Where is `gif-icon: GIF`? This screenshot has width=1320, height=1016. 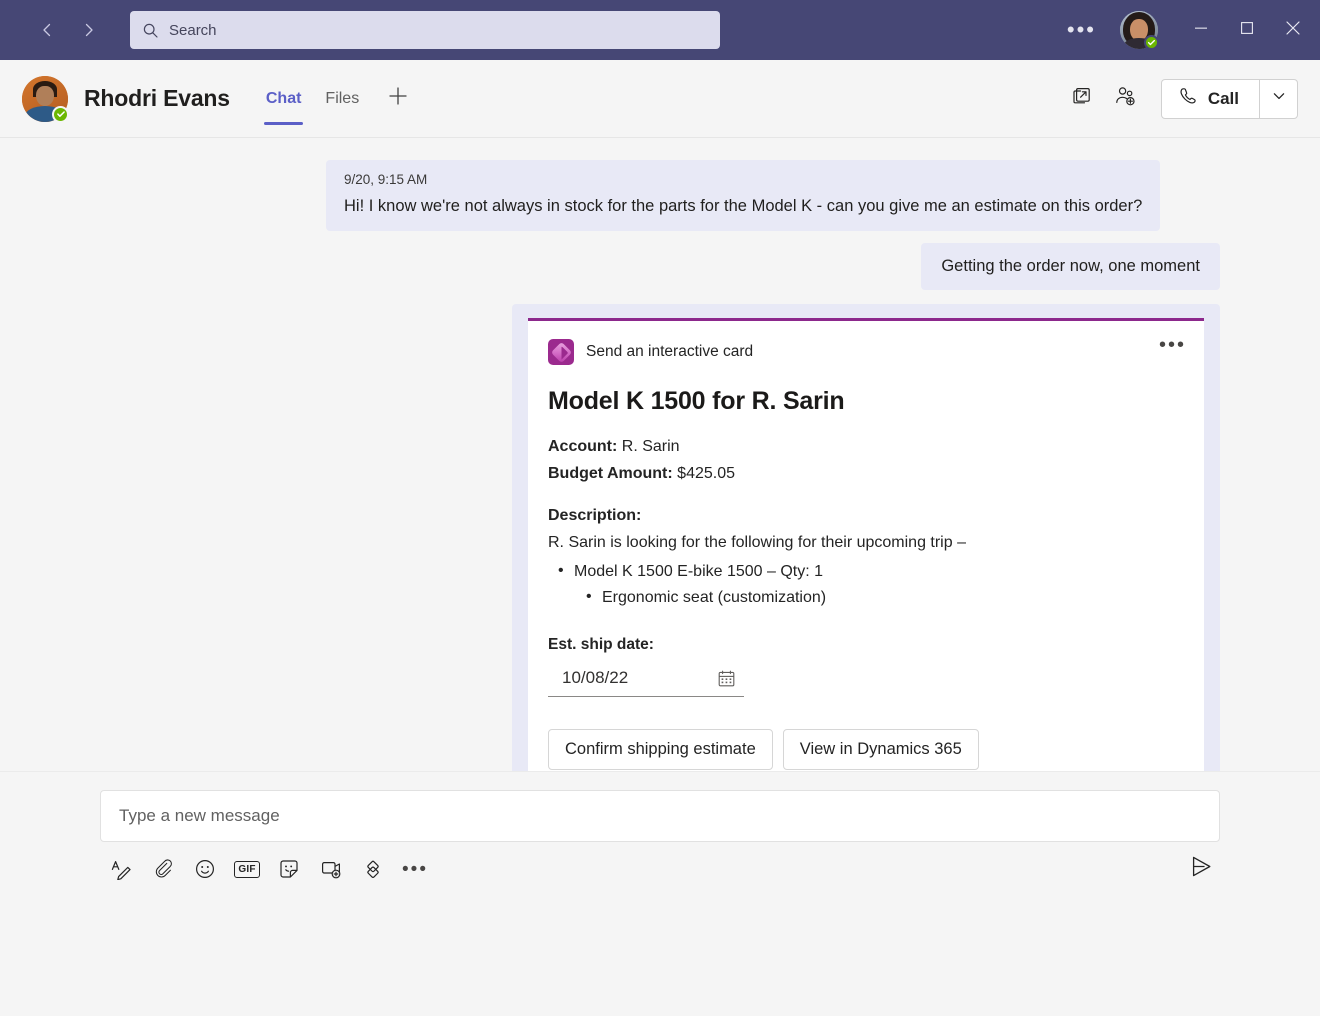
gif-icon: GIF is located at coordinates (247, 869).